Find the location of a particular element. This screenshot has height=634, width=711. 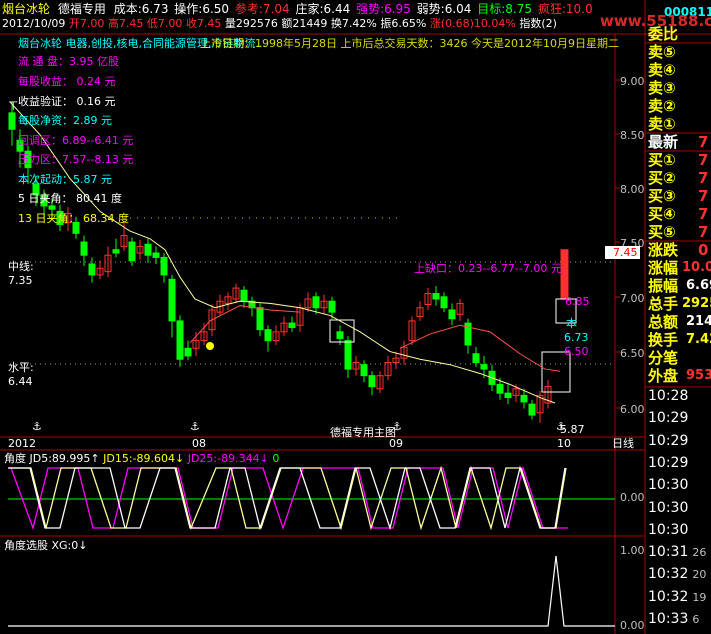

arrow-icon: ⊤ is located at coordinates (13, 106).